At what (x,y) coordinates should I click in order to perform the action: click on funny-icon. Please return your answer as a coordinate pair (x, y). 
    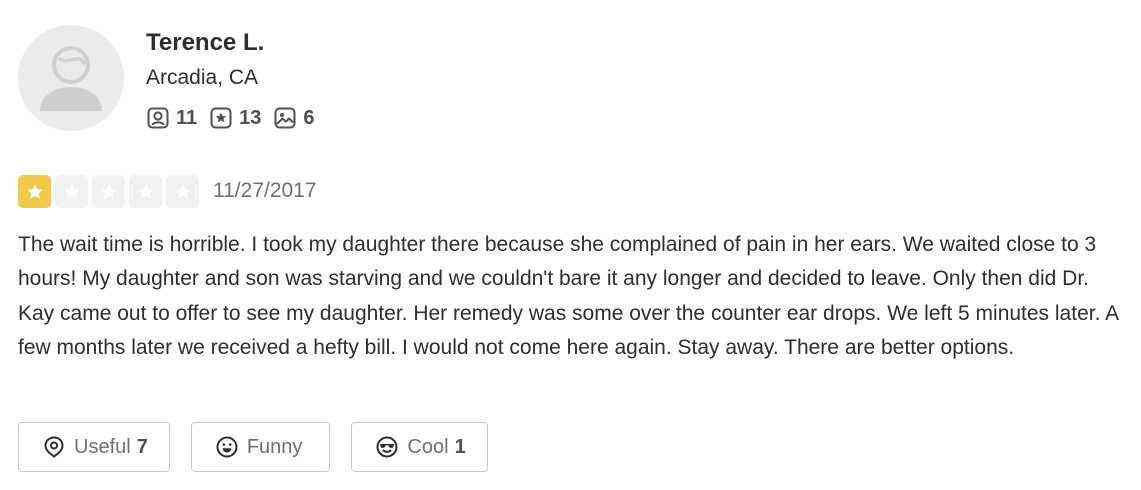
    Looking at the image, I should click on (227, 447).